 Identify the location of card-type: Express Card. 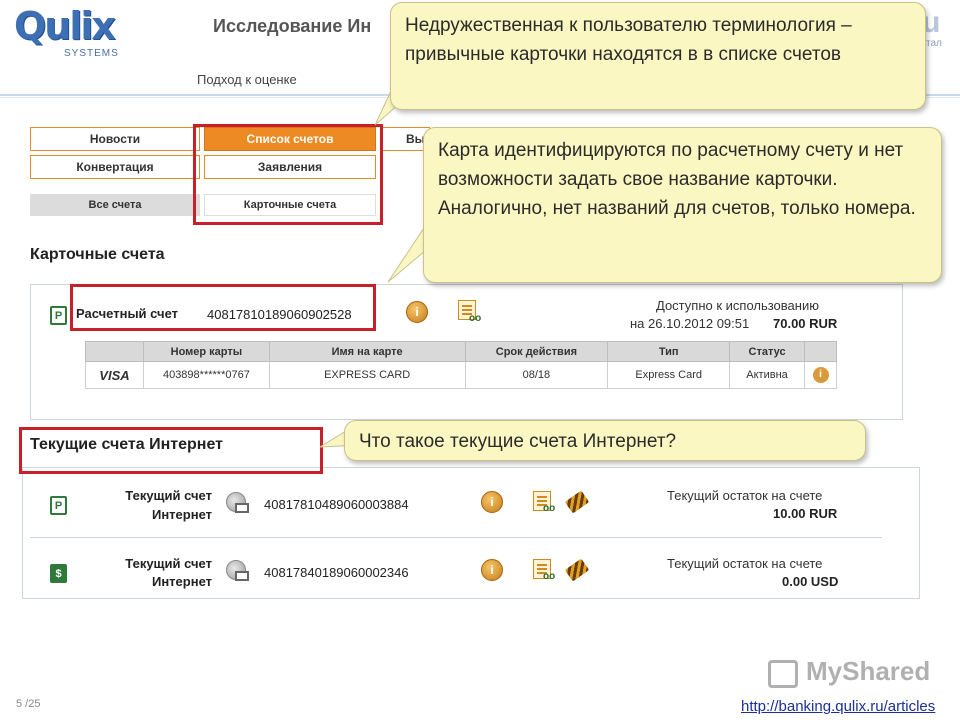
(669, 375).